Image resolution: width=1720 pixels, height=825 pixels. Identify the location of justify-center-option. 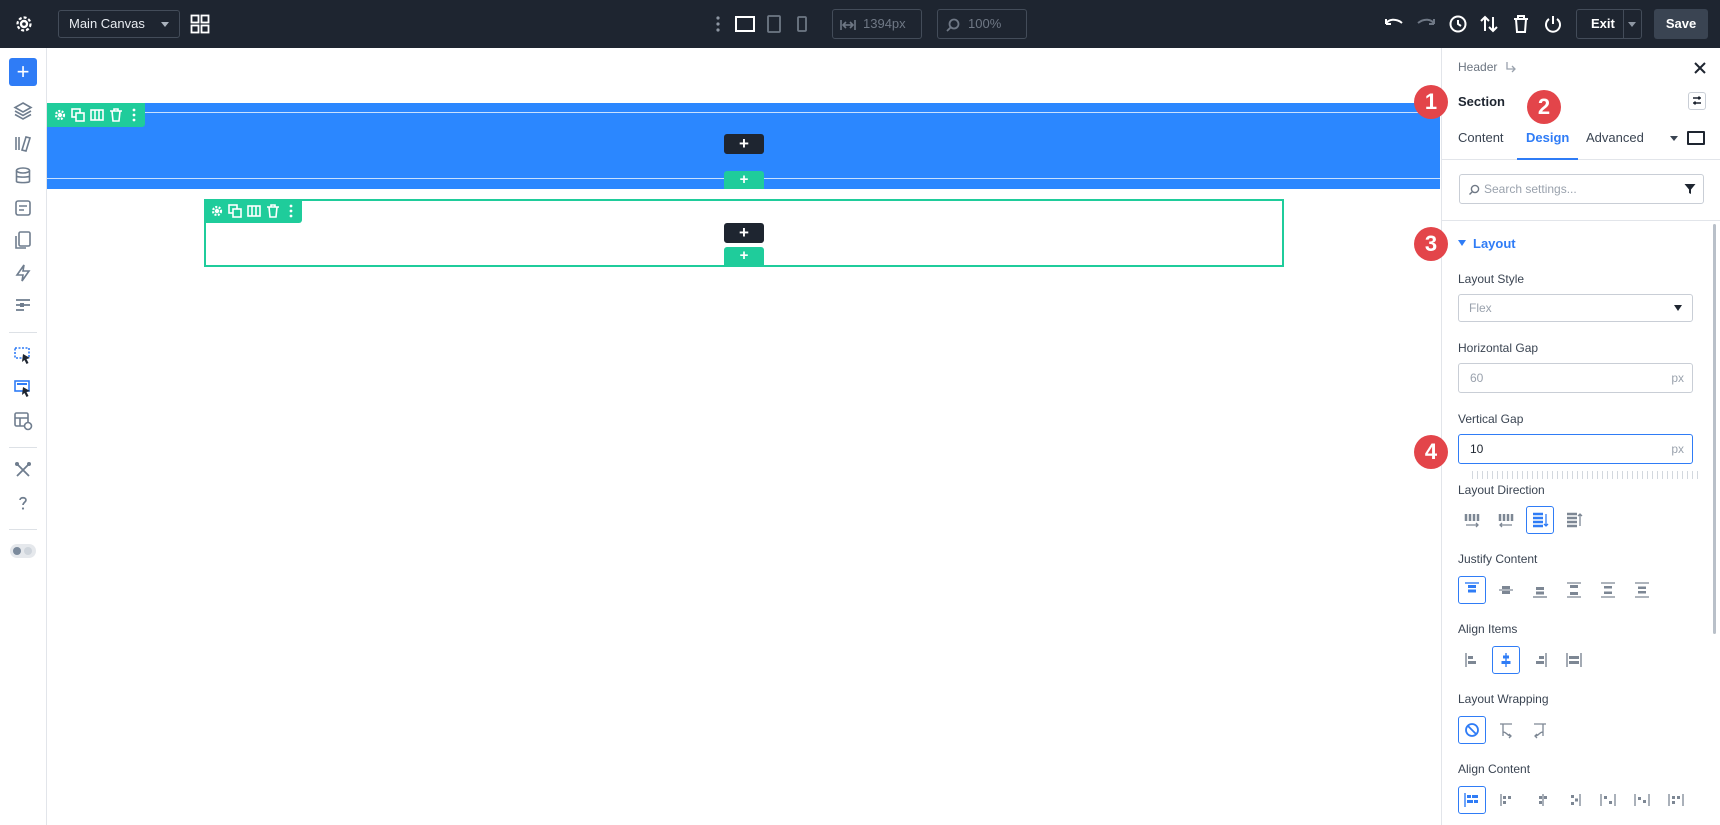
(1506, 590).